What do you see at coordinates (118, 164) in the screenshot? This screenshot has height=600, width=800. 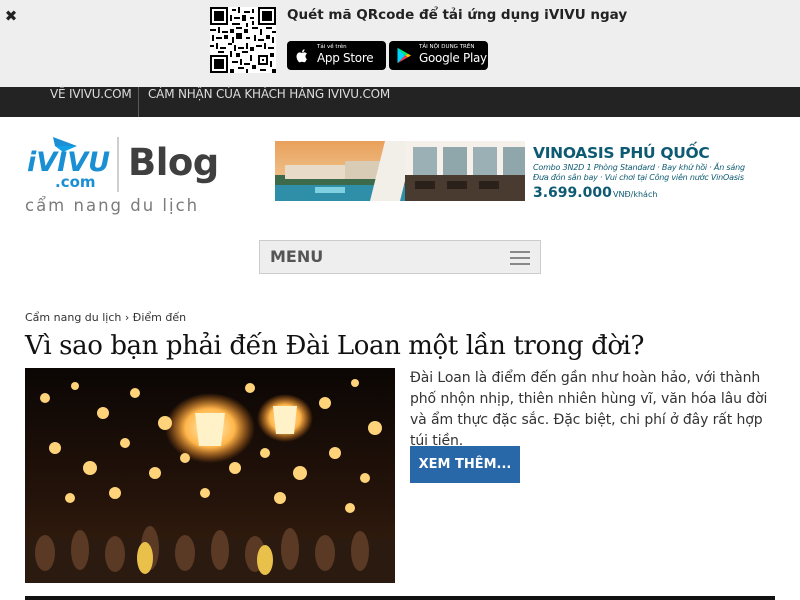 I see `logo-divider` at bounding box center [118, 164].